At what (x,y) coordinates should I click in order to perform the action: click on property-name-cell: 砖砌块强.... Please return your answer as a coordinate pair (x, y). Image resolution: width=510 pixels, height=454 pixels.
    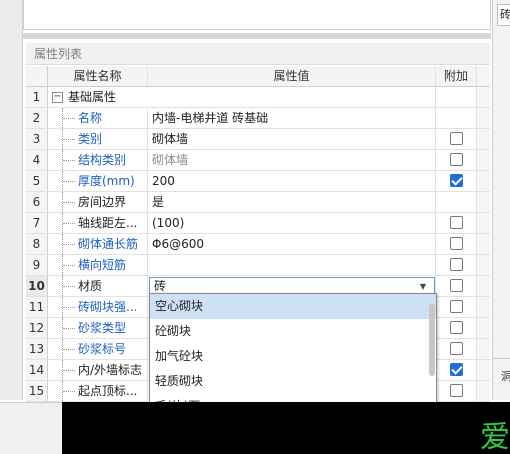
    Looking at the image, I should click on (98, 307).